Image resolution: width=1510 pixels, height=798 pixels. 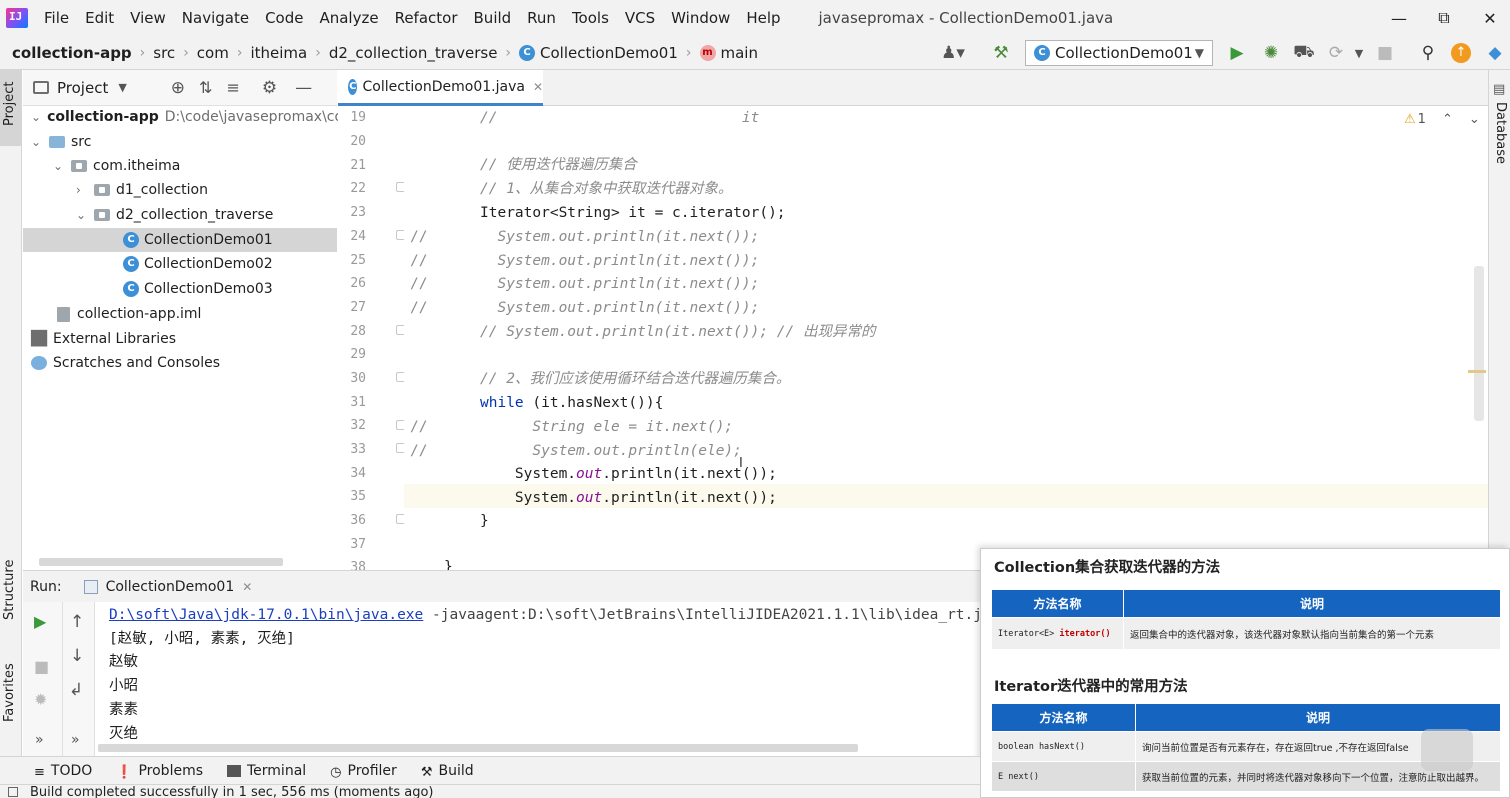 What do you see at coordinates (953, 53) in the screenshot?
I see `user-icon: ♟▾` at bounding box center [953, 53].